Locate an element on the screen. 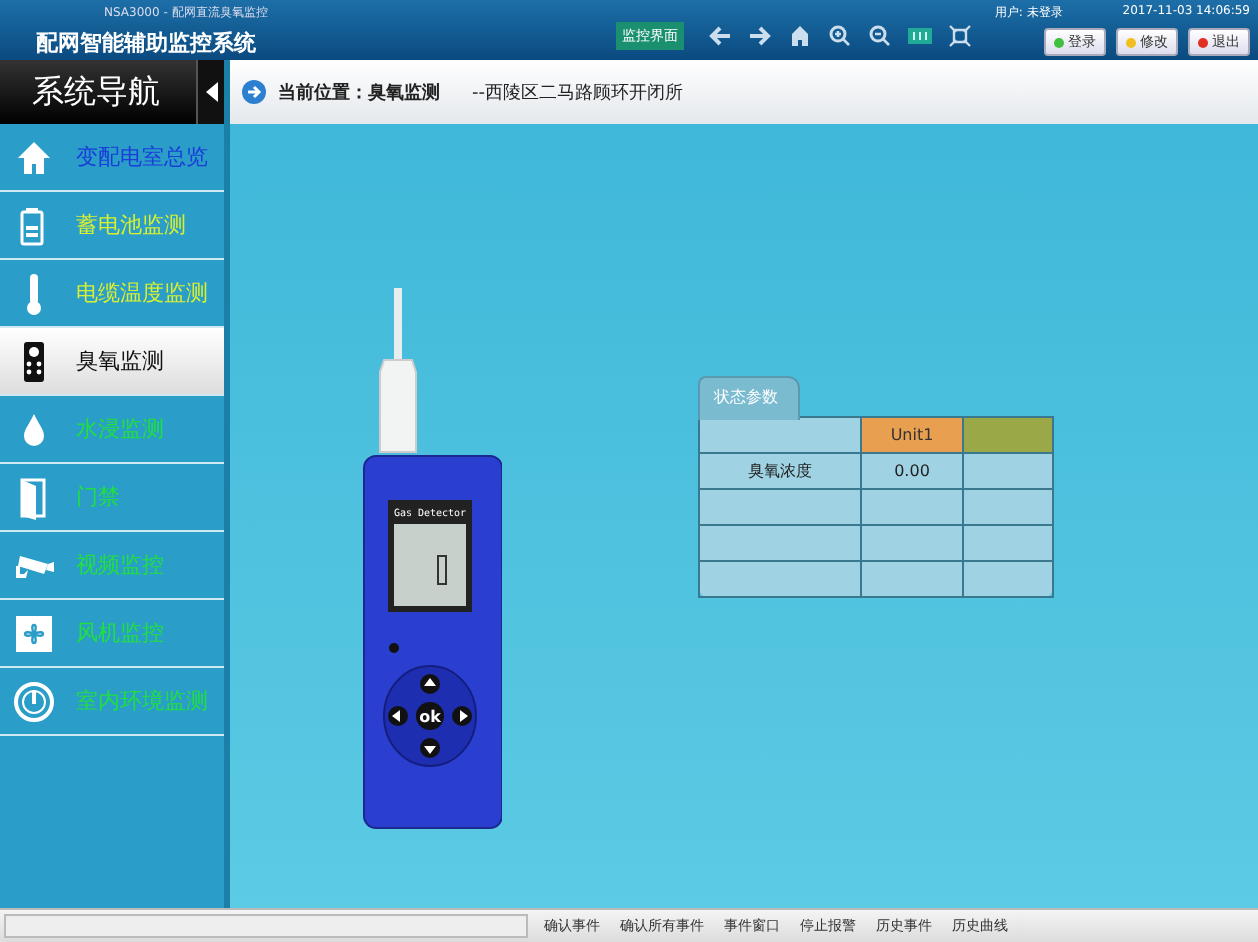  forward-arrow-icon is located at coordinates (760, 36).